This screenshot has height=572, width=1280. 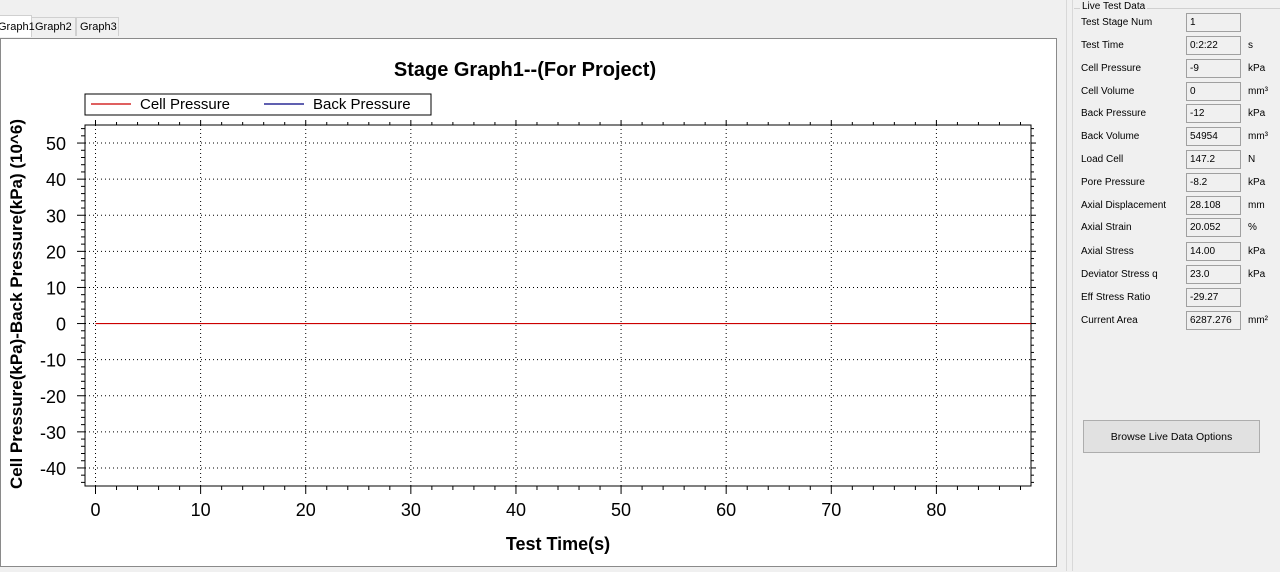 What do you see at coordinates (1111, 68) in the screenshot?
I see `live-field-label: Cell Pressure` at bounding box center [1111, 68].